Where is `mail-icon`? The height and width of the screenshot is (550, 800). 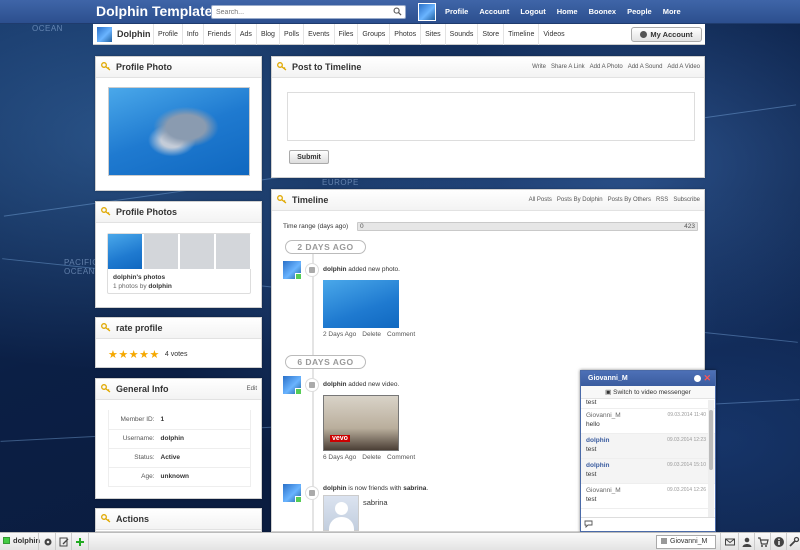 mail-icon is located at coordinates (730, 542).